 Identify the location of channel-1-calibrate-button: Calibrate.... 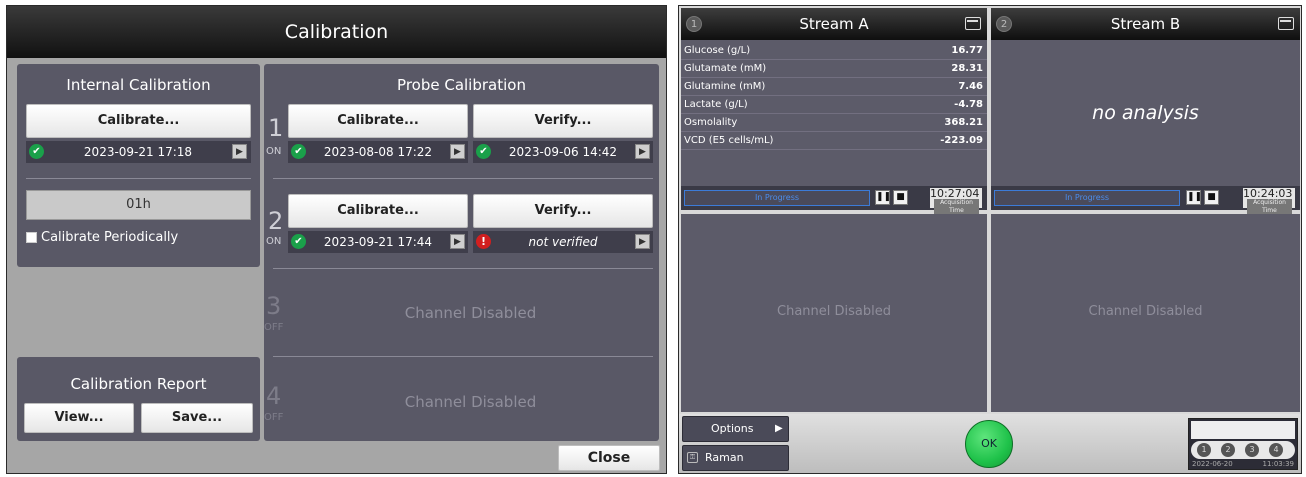
(378, 121).